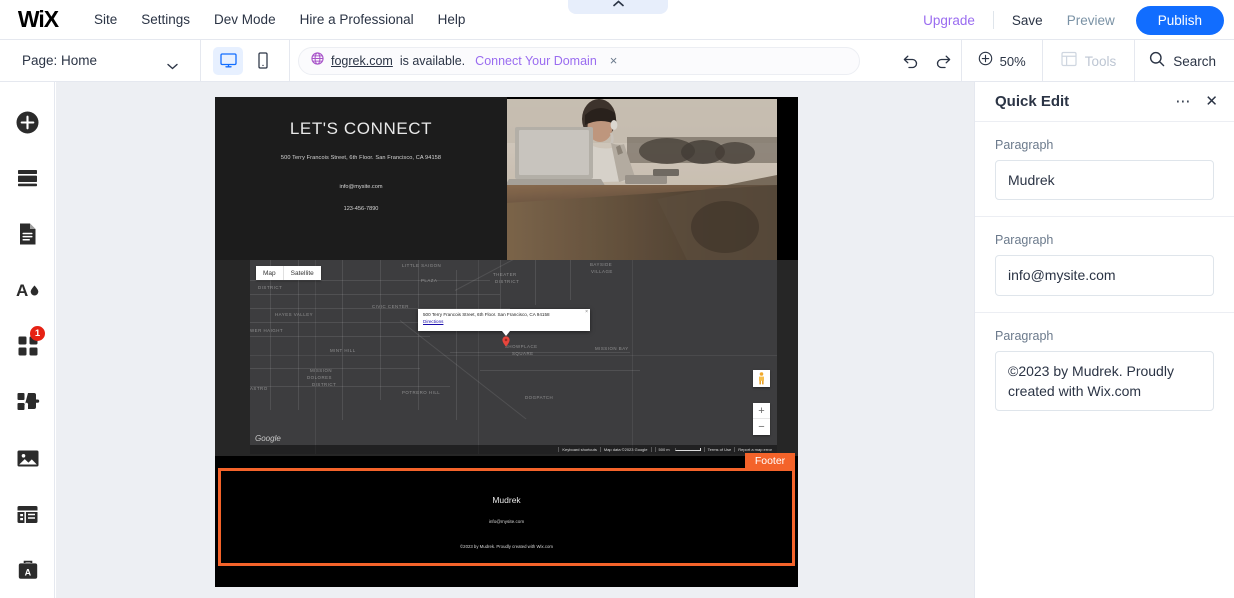 The width and height of the screenshot is (1234, 598). I want to click on tools-label: Tools, so click(1100, 61).